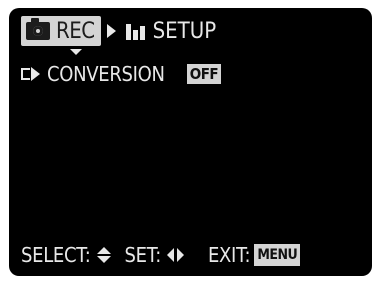  I want to click on footer-set: SET:, so click(154, 255).